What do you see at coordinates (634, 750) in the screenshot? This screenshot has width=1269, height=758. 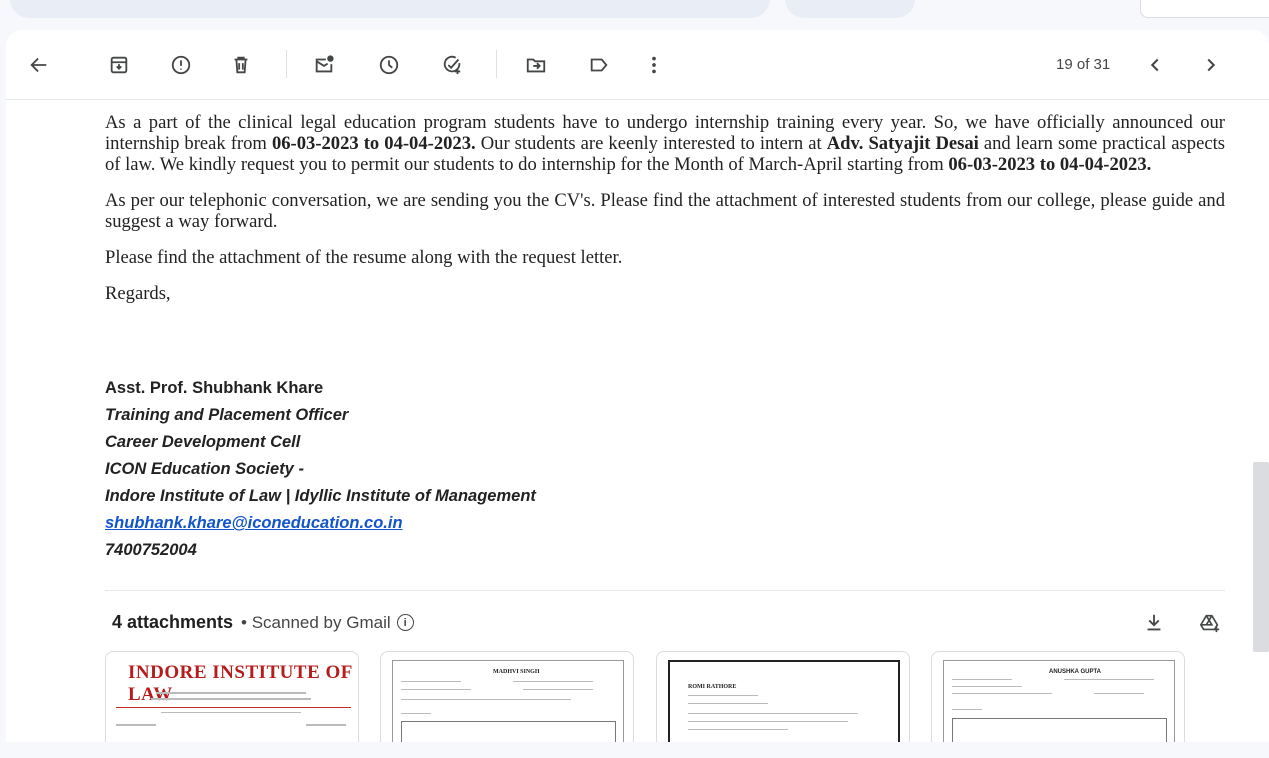 I see `bottom-bar` at bounding box center [634, 750].